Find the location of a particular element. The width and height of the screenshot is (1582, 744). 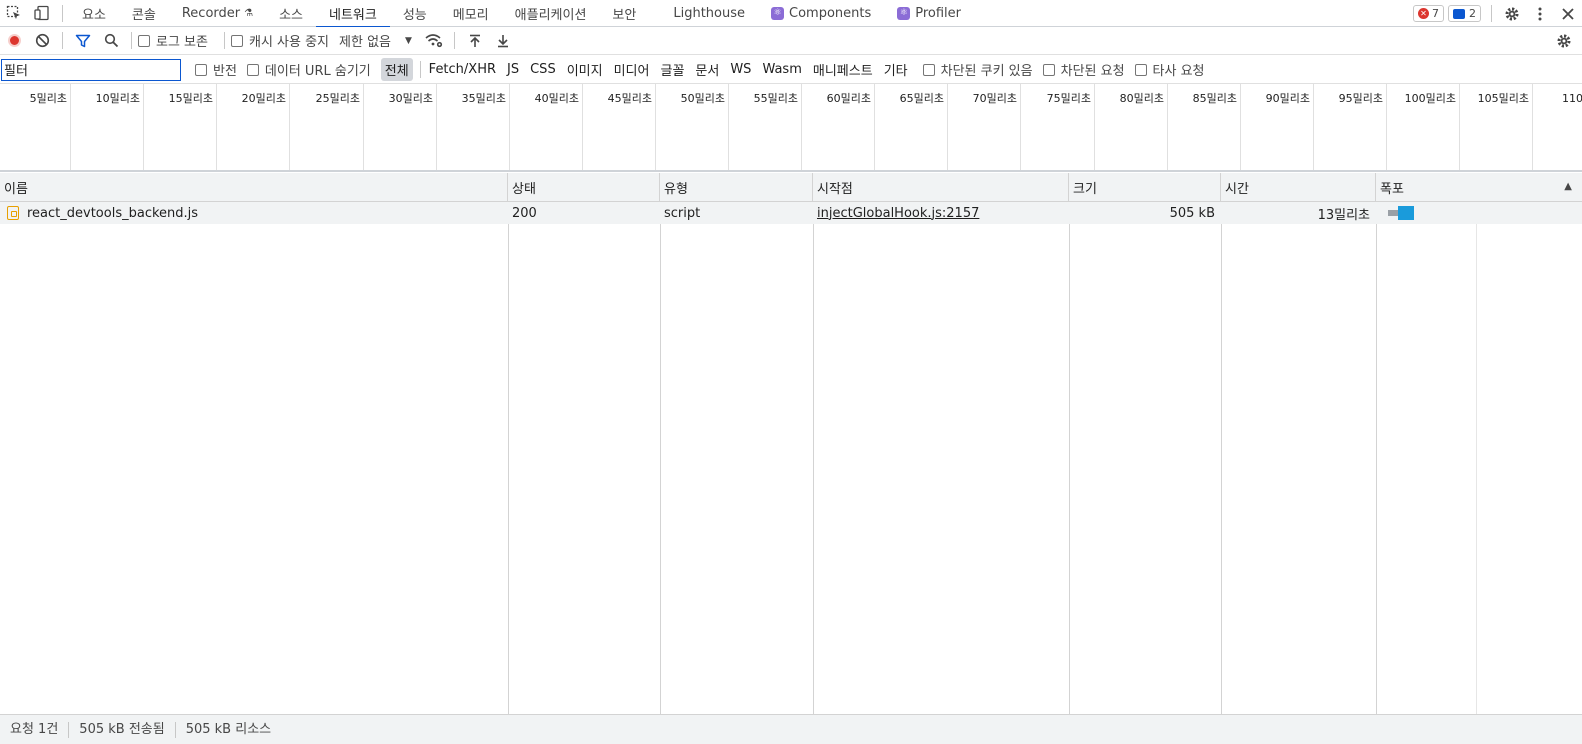

tab-label: 네트워크 is located at coordinates (353, 15).